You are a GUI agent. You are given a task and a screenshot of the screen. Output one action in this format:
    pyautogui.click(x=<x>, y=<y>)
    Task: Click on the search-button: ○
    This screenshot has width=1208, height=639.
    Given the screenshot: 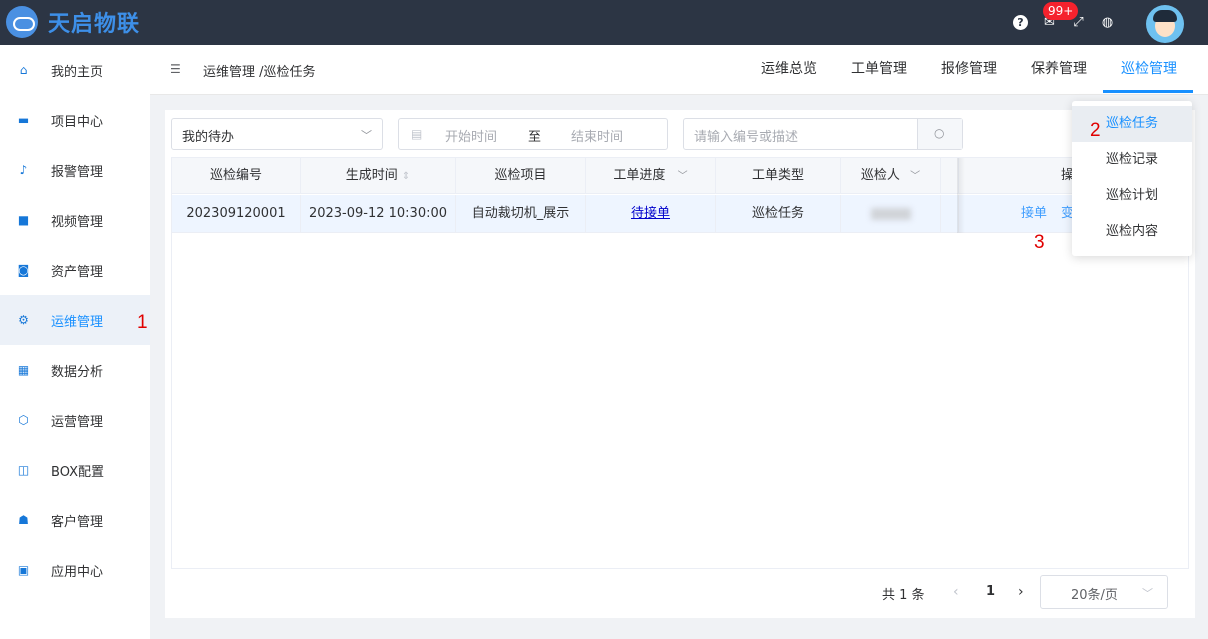 What is the action you would take?
    pyautogui.click(x=939, y=134)
    